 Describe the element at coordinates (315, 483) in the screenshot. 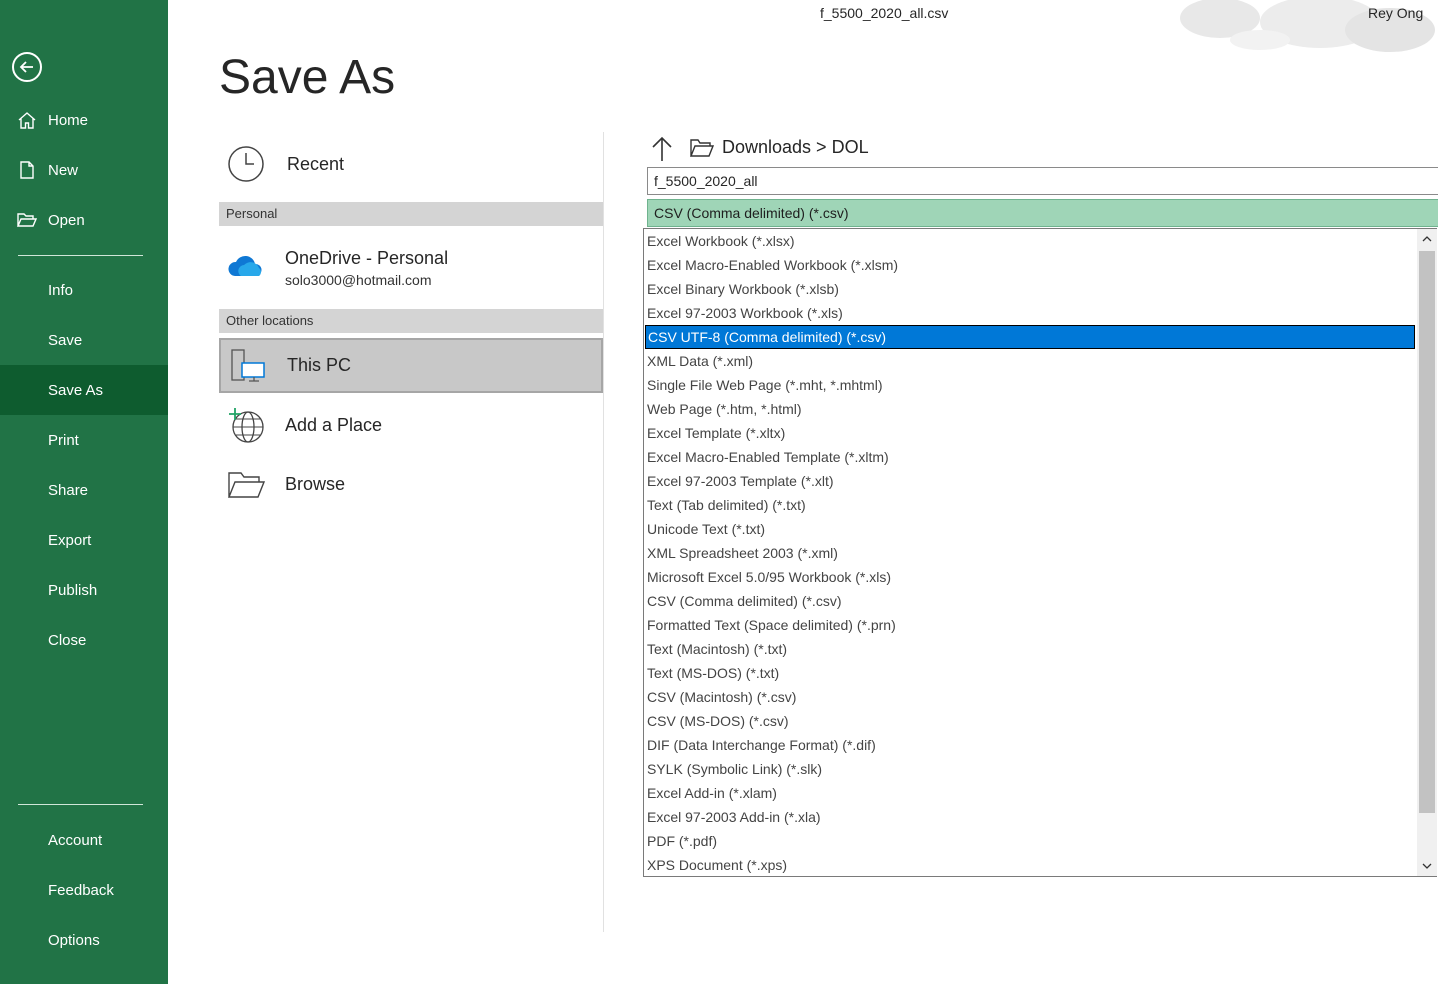

I see `location-browse-label: Browse` at that location.